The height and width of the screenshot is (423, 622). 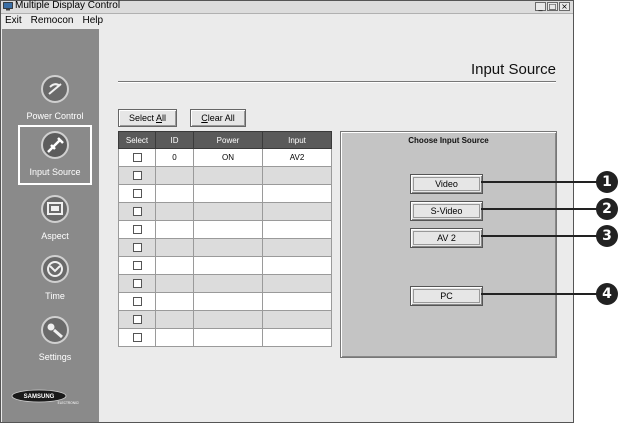 I want to click on window-title: Multiple Display Control, so click(x=68, y=5).